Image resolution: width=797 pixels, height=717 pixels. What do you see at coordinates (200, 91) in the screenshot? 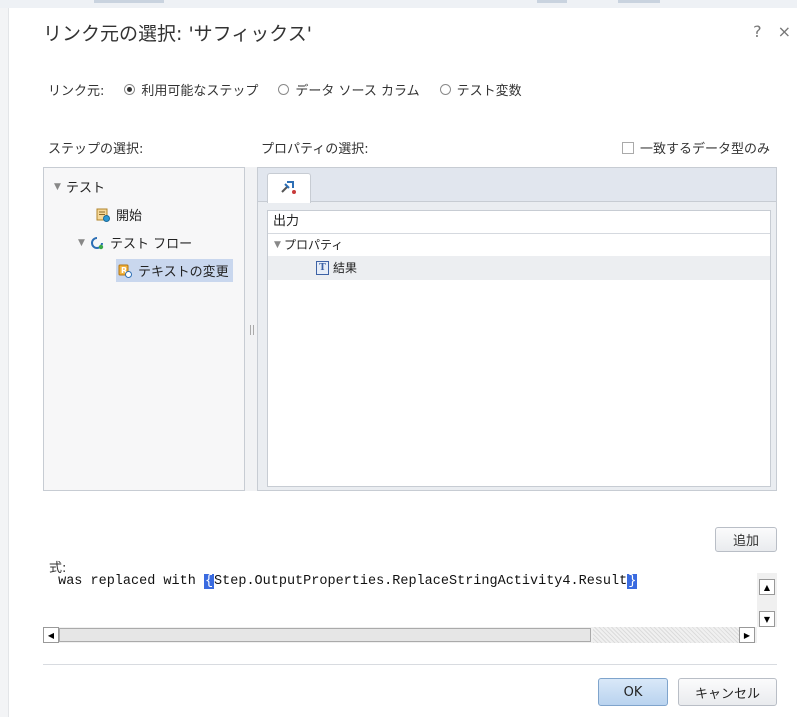
I see `radio-label: 利用可能なステップ` at bounding box center [200, 91].